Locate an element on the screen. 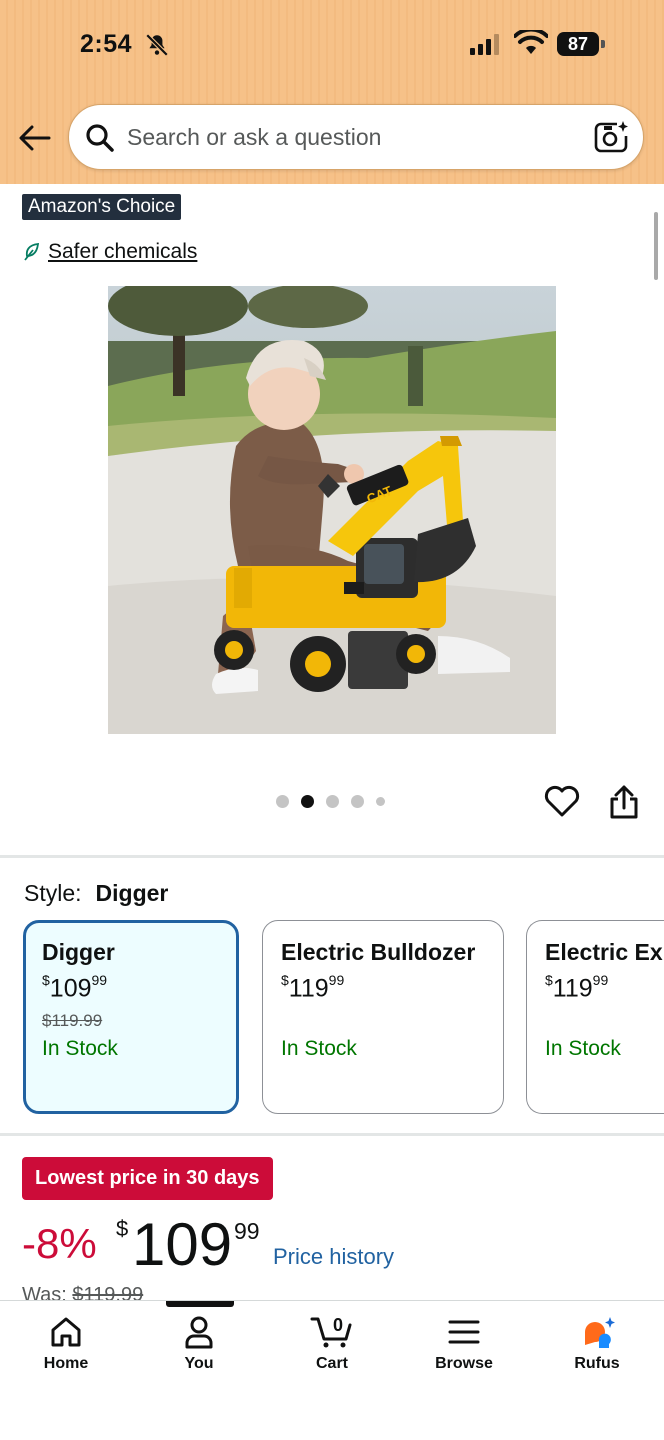 Image resolution: width=664 pixels, height=1440 pixels. deal-badge: Lowest price in 30 days is located at coordinates (147, 1178).